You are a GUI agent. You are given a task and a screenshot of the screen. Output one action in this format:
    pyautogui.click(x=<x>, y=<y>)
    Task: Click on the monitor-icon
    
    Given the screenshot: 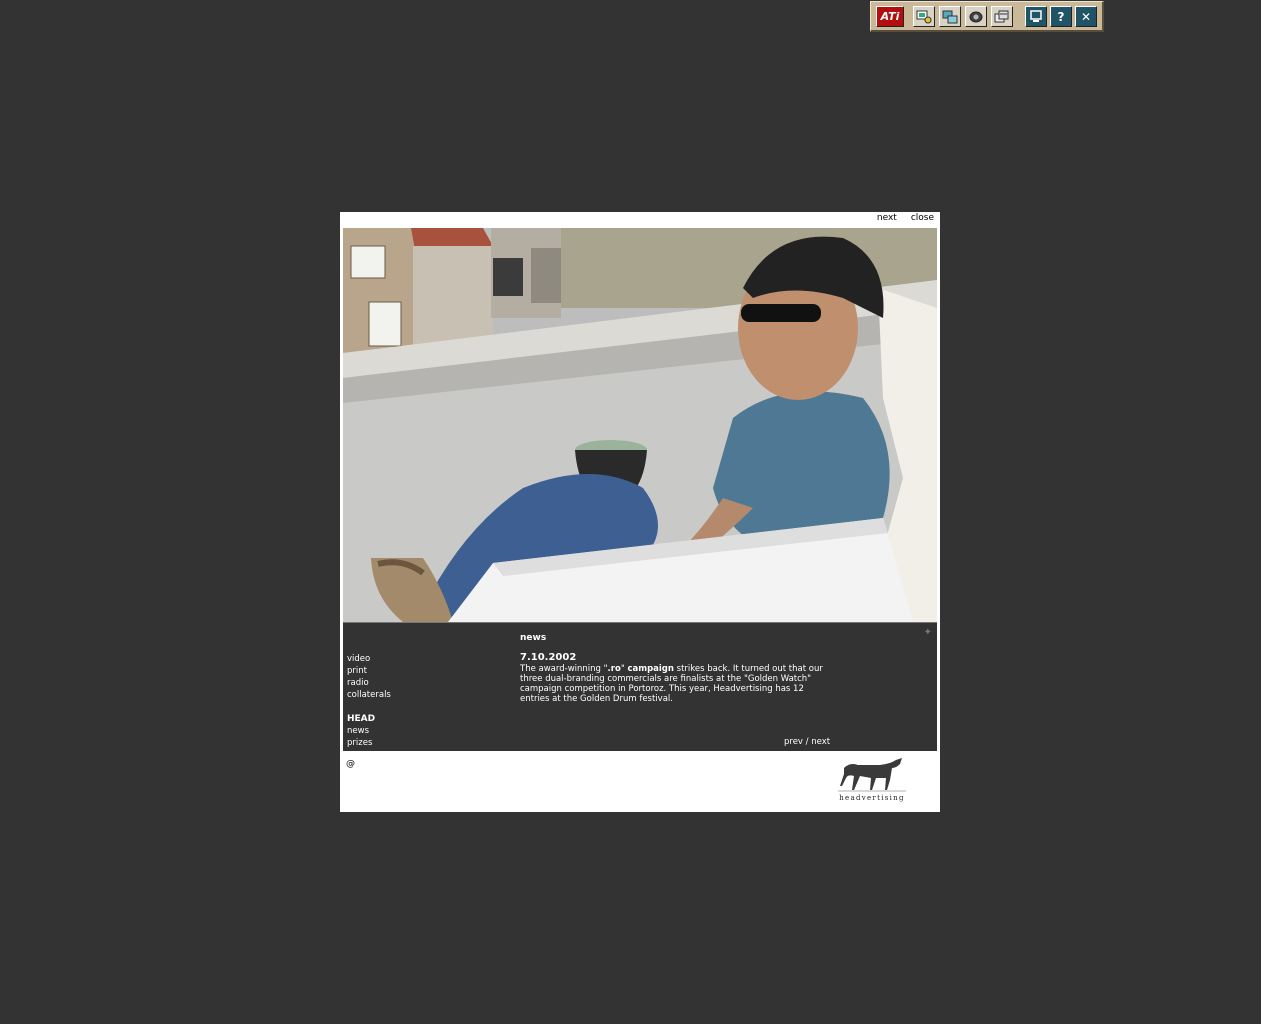 What is the action you would take?
    pyautogui.click(x=1036, y=16)
    